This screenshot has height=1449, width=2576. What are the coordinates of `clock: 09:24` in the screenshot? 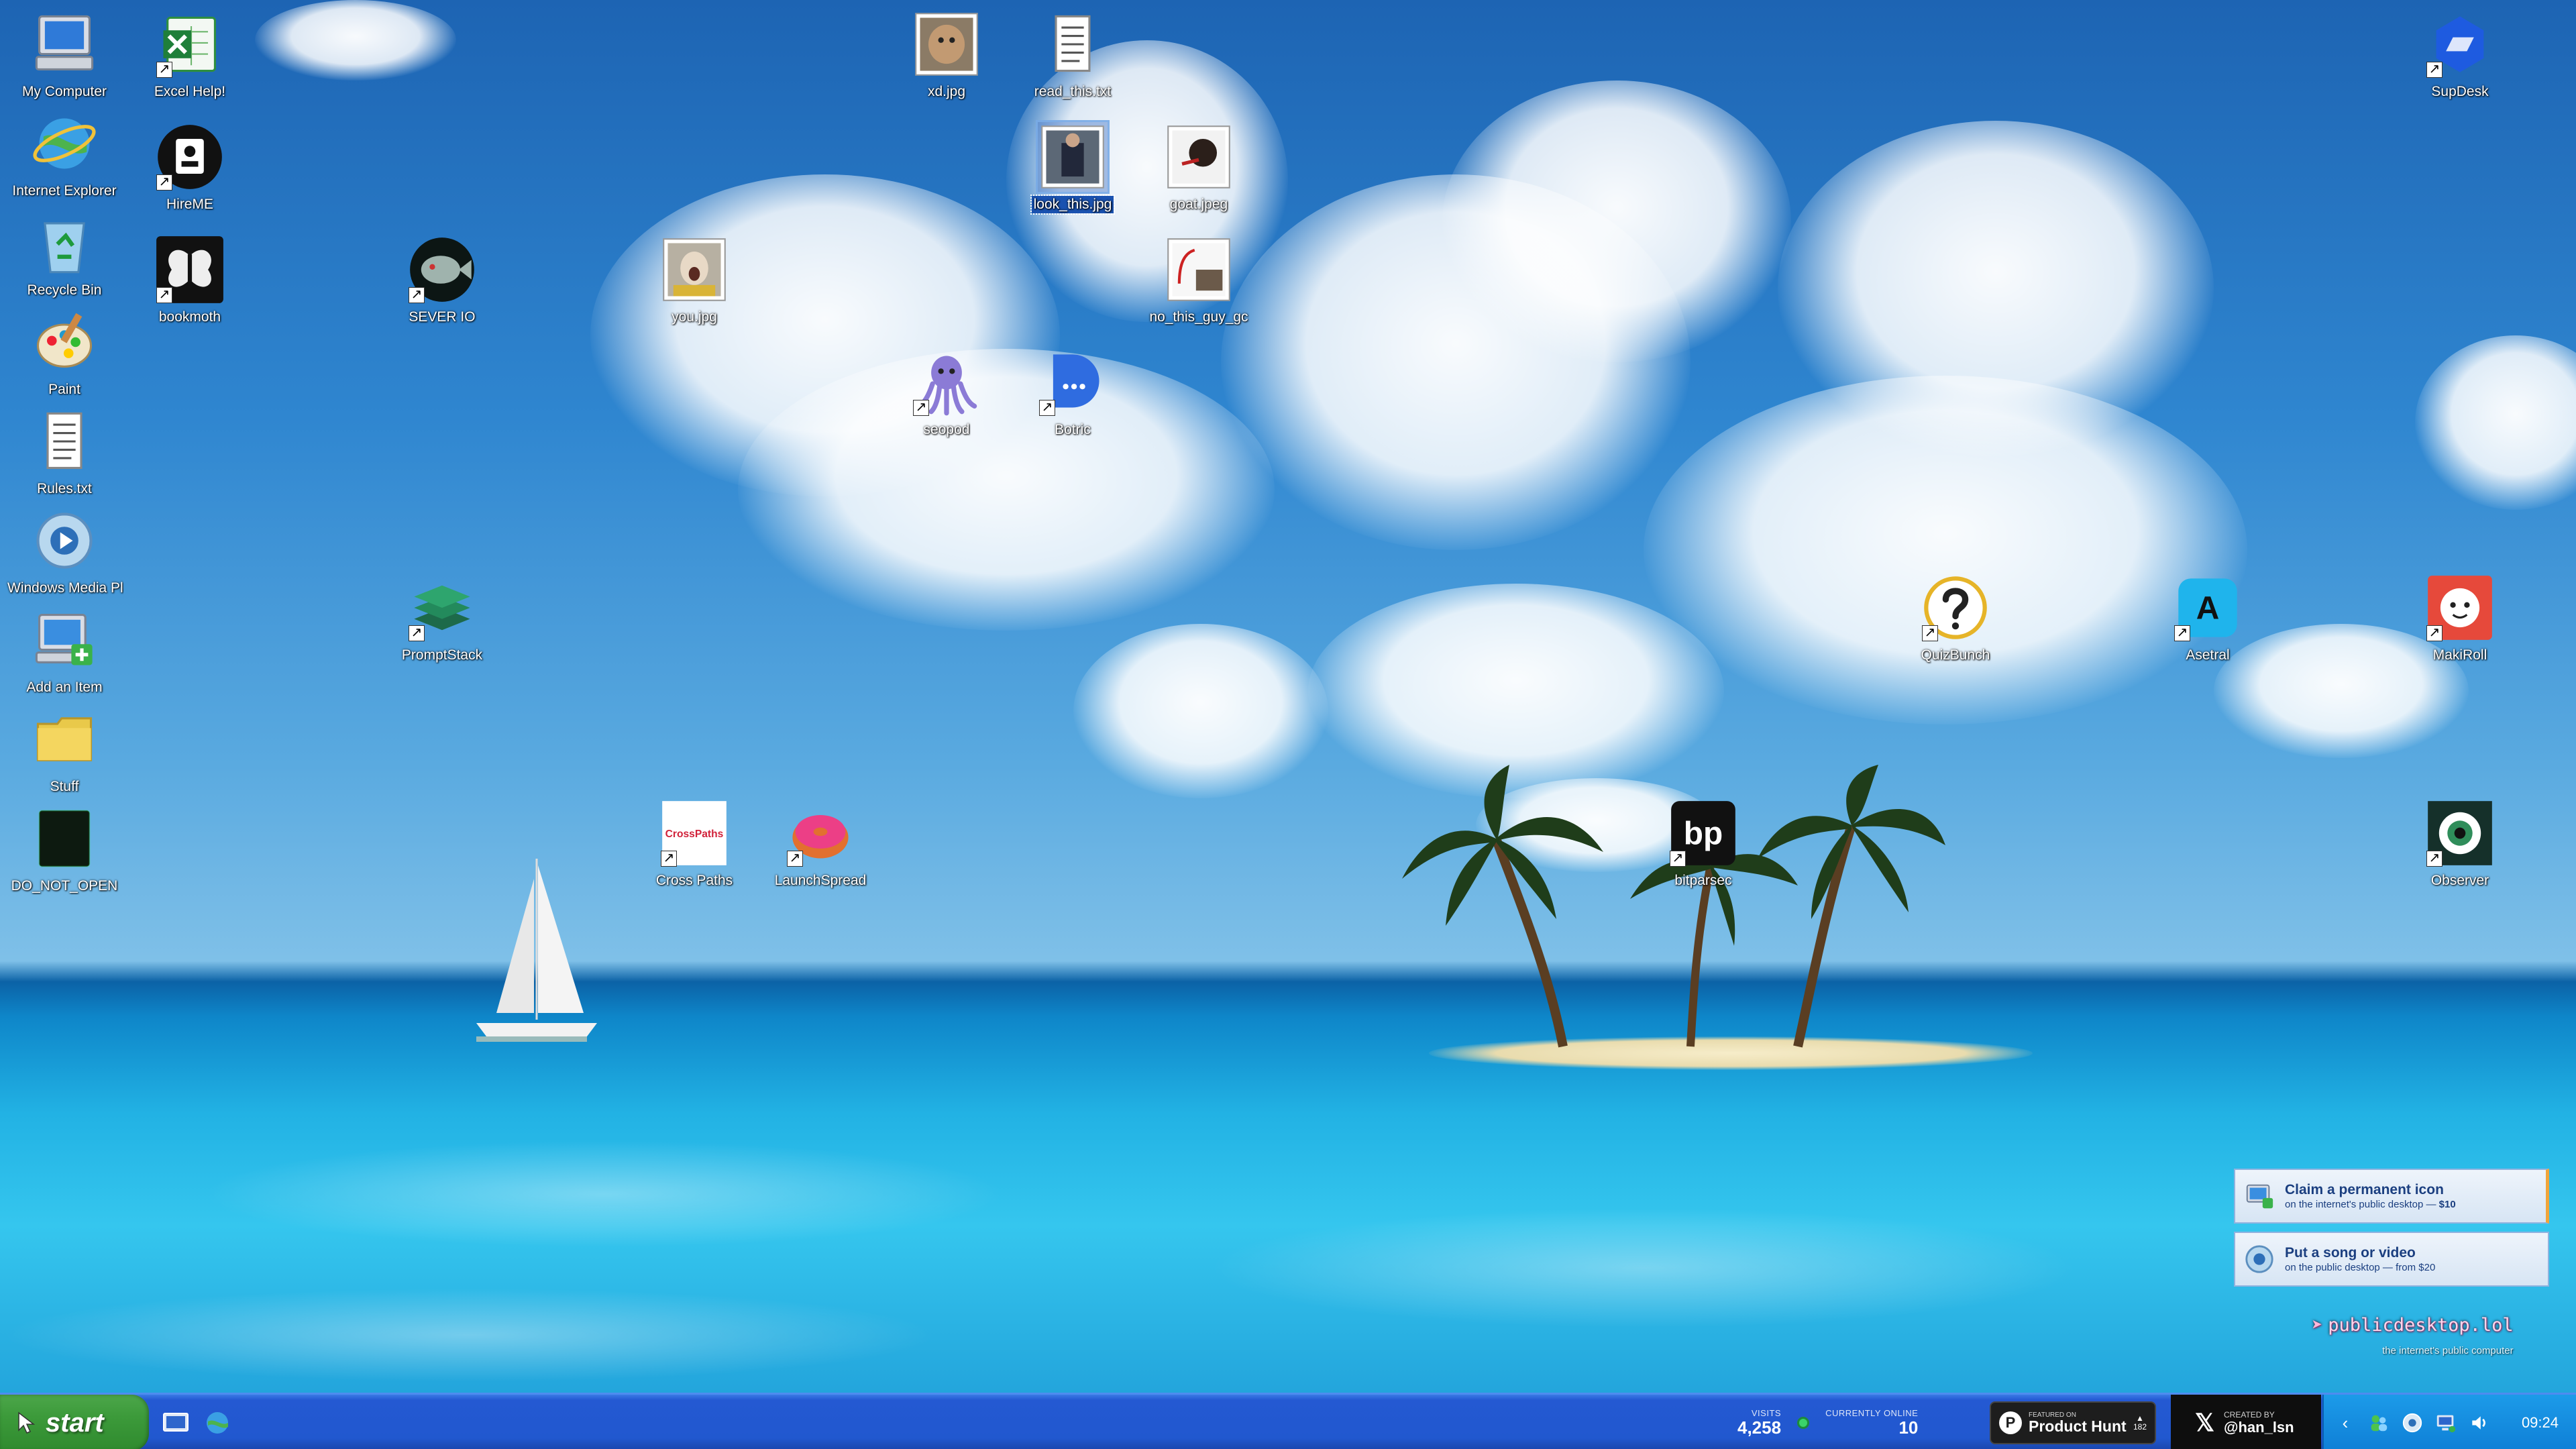 It's located at (2540, 1422).